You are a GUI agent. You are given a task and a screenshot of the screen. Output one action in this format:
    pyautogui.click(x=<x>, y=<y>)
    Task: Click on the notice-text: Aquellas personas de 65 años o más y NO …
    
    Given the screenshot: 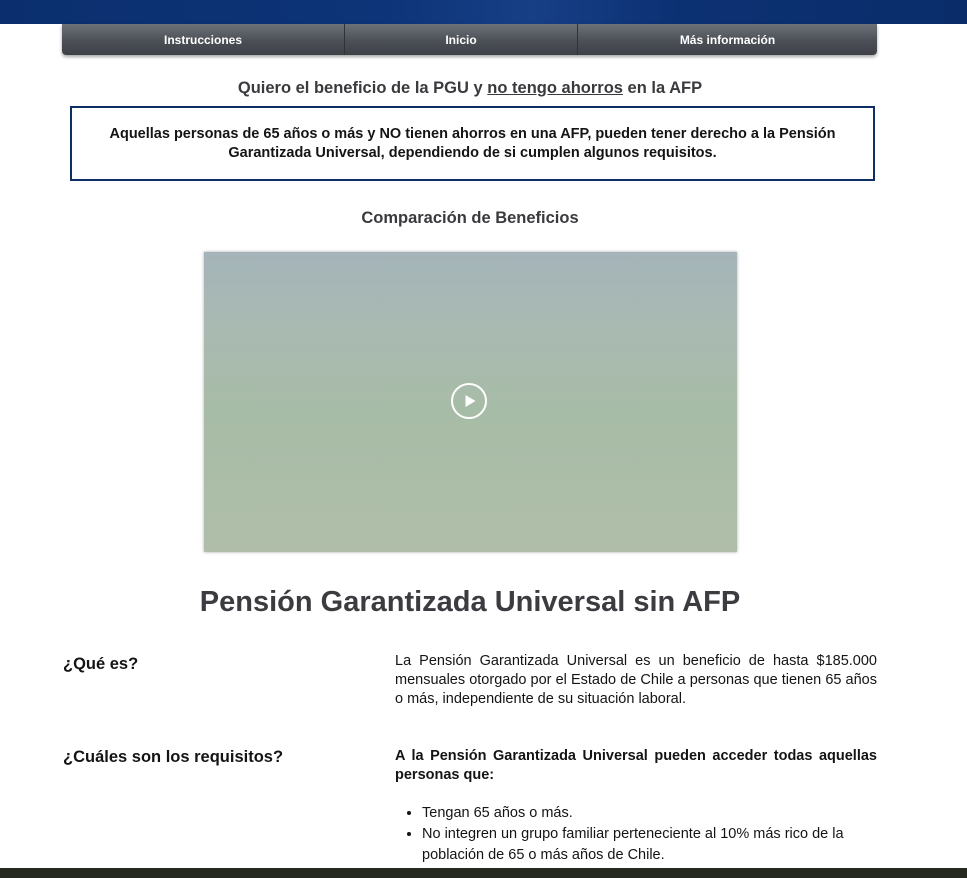 What is the action you would take?
    pyautogui.click(x=472, y=143)
    